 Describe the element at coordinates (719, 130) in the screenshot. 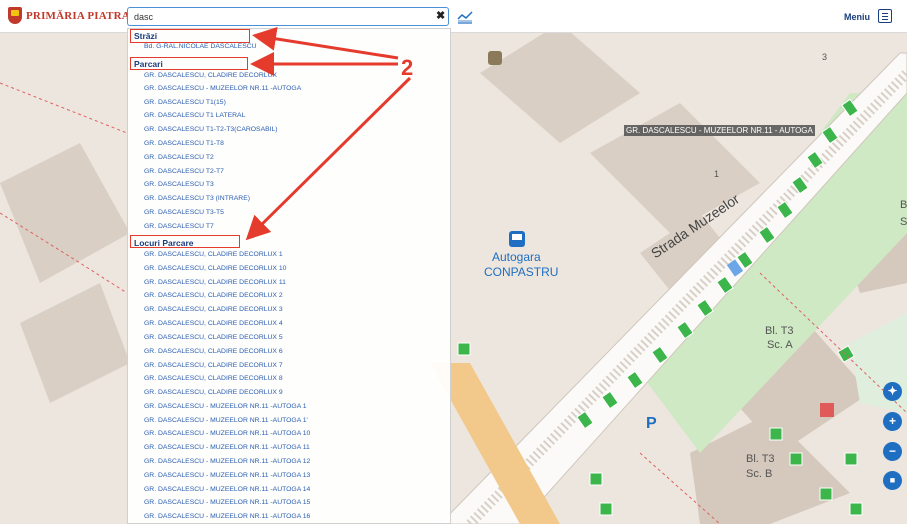

I see `parking-tooltip: GR. DASCALESCU - MUZEELOR NR.11 - AUTOGA` at that location.